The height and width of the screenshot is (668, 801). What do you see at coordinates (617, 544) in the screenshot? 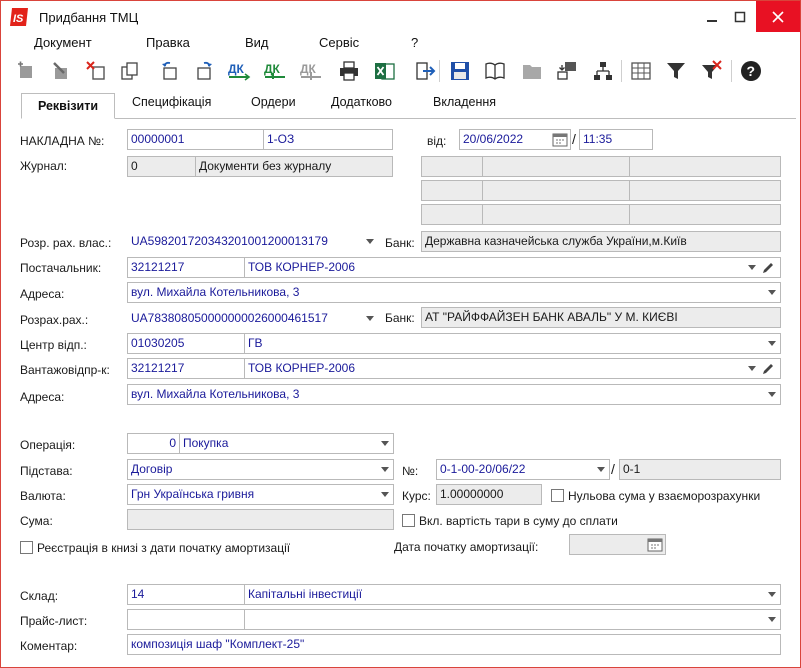
I see `amort-date-field` at bounding box center [617, 544].